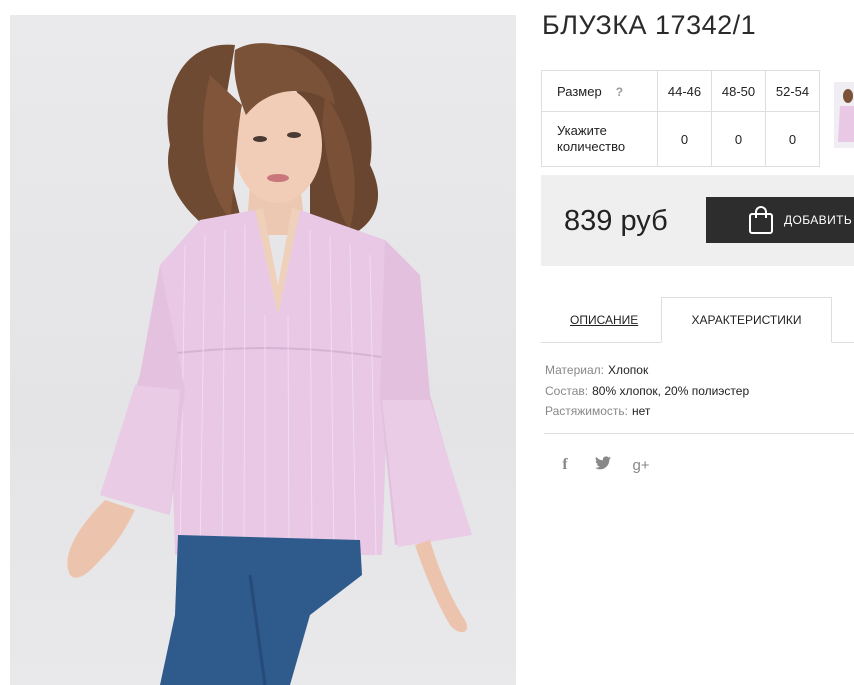 The image size is (854, 685). What do you see at coordinates (567, 390) in the screenshot?
I see `spec-key: Состав:` at bounding box center [567, 390].